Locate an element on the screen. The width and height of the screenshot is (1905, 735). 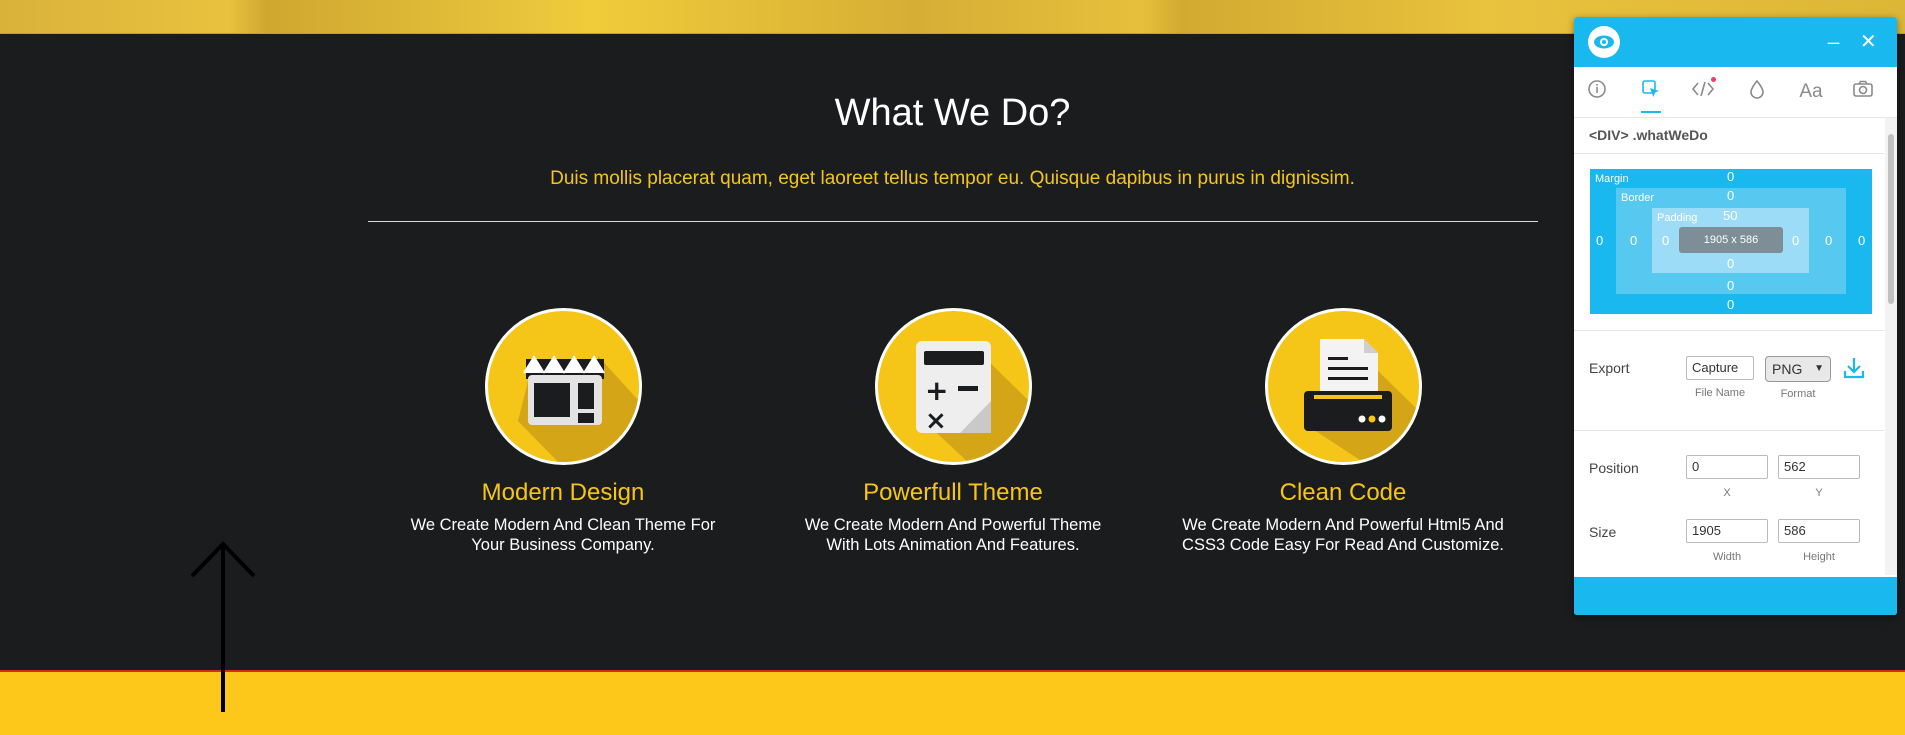
size-label: Size is located at coordinates (1603, 532).